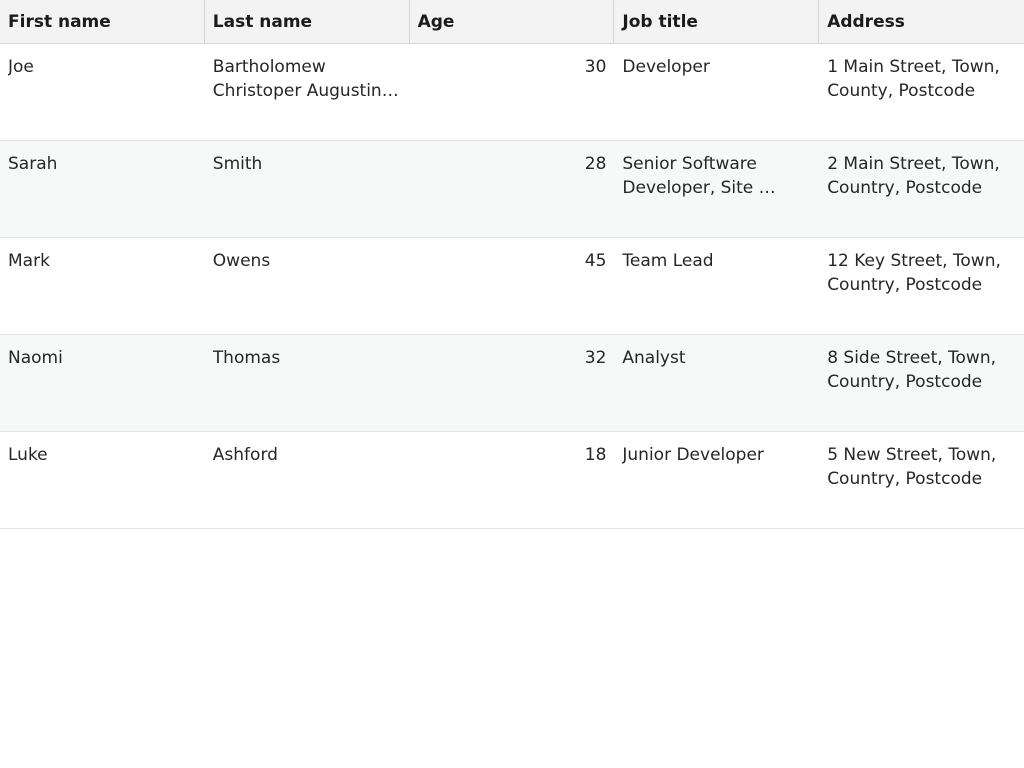 The image size is (1024, 768). What do you see at coordinates (595, 164) in the screenshot?
I see `cell-text: 28` at bounding box center [595, 164].